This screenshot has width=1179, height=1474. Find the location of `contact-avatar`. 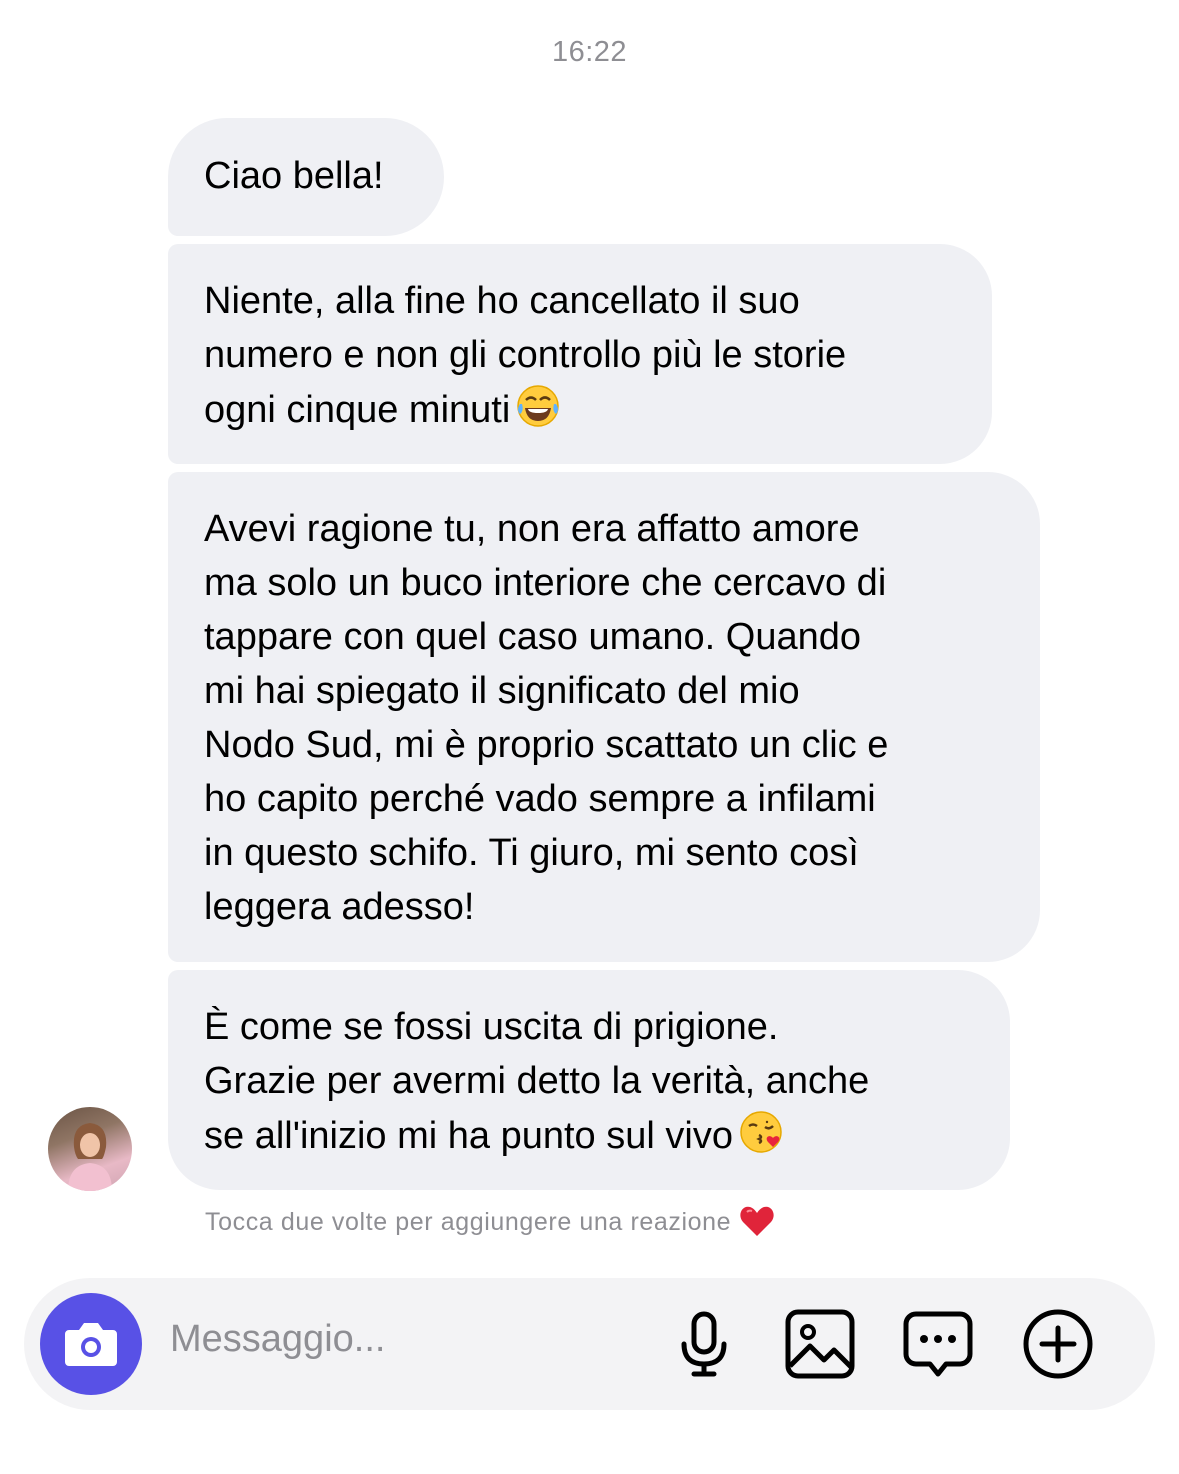

contact-avatar is located at coordinates (90, 1149).